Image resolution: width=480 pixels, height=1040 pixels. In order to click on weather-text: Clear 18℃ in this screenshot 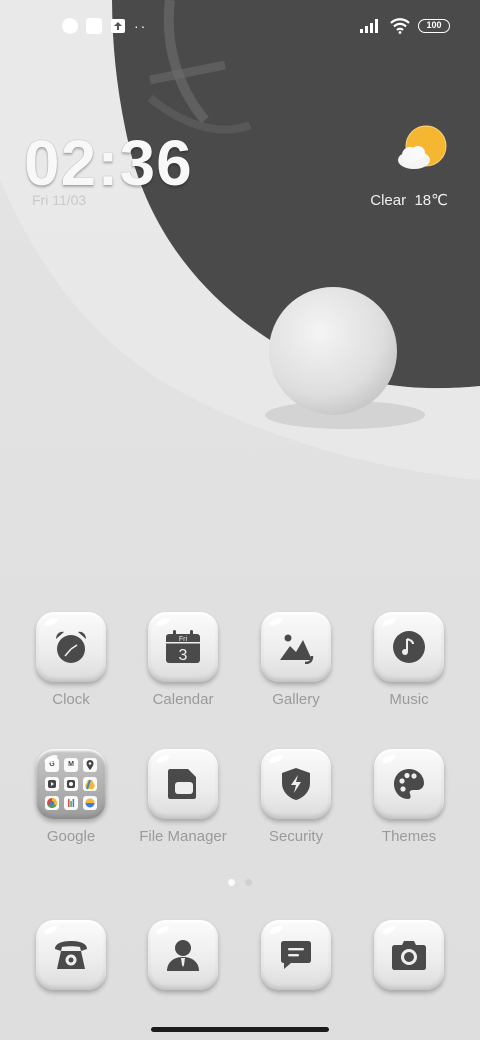, I will do `click(409, 200)`.